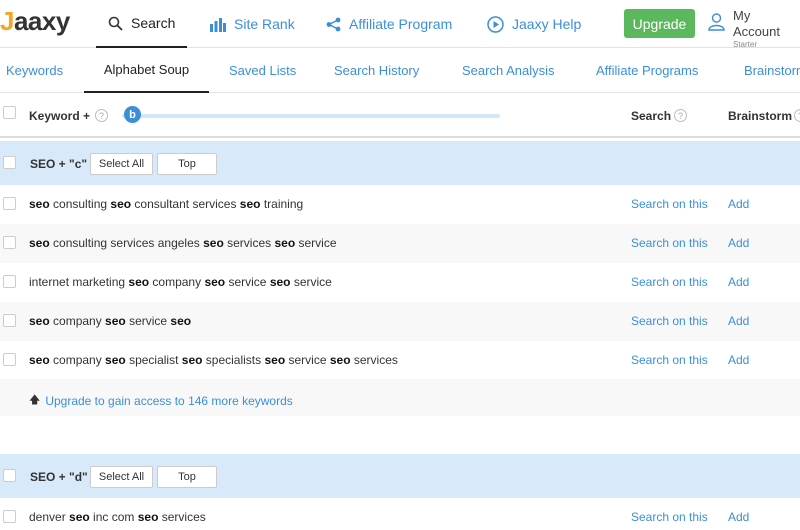  What do you see at coordinates (311, 116) in the screenshot?
I see `letter-slider-track` at bounding box center [311, 116].